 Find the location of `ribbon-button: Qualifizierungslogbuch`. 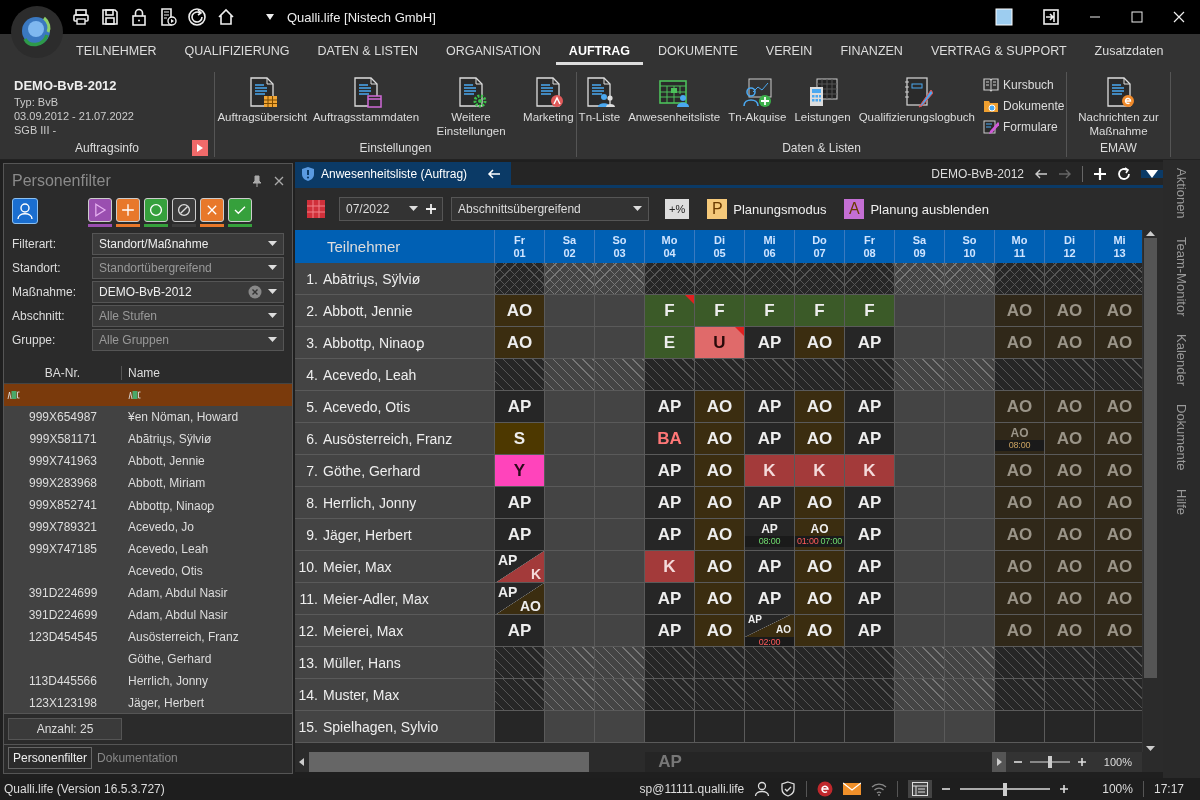

ribbon-button: Qualifizierungslogbuch is located at coordinates (917, 100).